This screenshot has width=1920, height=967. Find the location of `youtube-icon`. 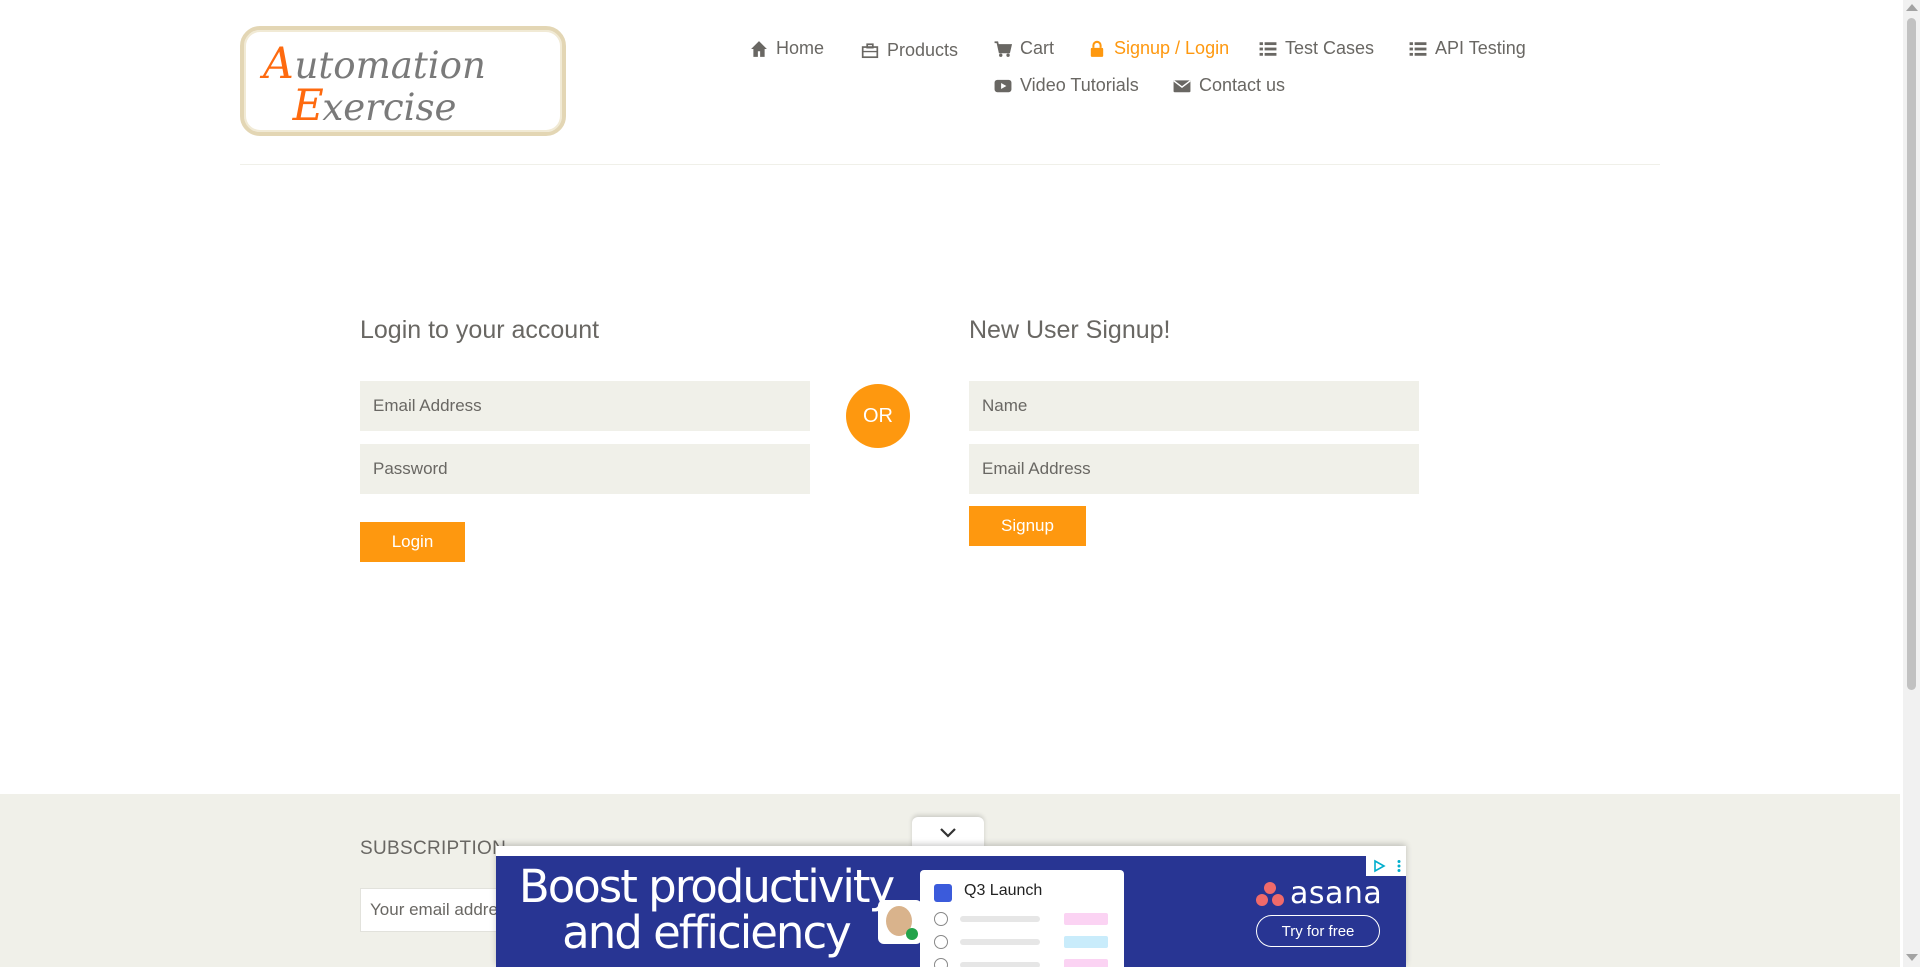

youtube-icon is located at coordinates (1003, 85).